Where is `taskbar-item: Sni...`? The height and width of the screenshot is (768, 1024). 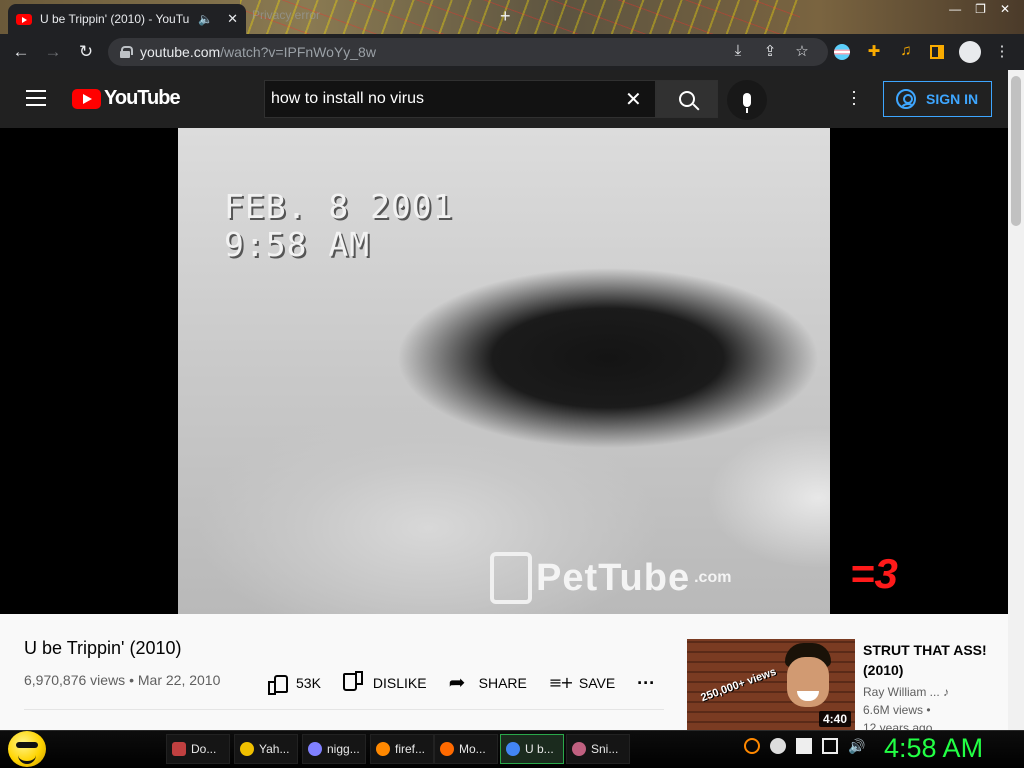 taskbar-item: Sni... is located at coordinates (598, 749).